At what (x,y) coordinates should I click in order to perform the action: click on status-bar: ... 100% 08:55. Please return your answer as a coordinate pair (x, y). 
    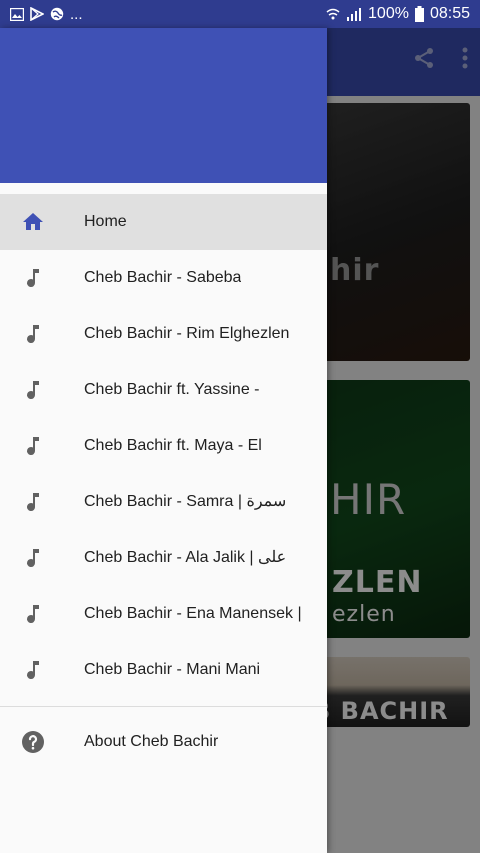
    Looking at the image, I should click on (240, 14).